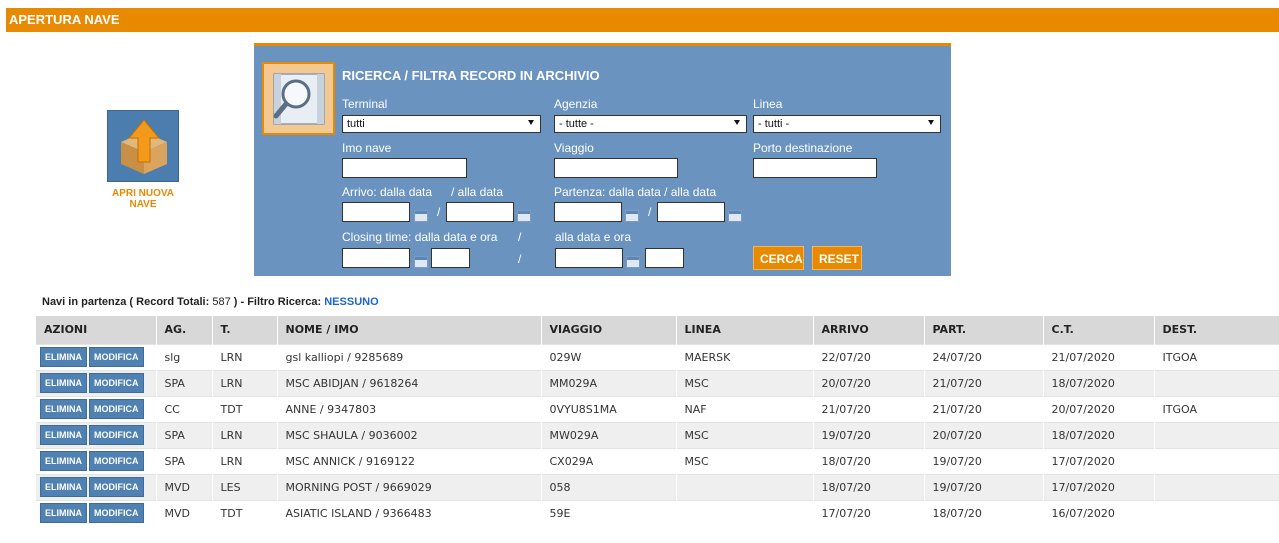 This screenshot has height=543, width=1279. What do you see at coordinates (588, 212) in the screenshot?
I see `partenza-from-input` at bounding box center [588, 212].